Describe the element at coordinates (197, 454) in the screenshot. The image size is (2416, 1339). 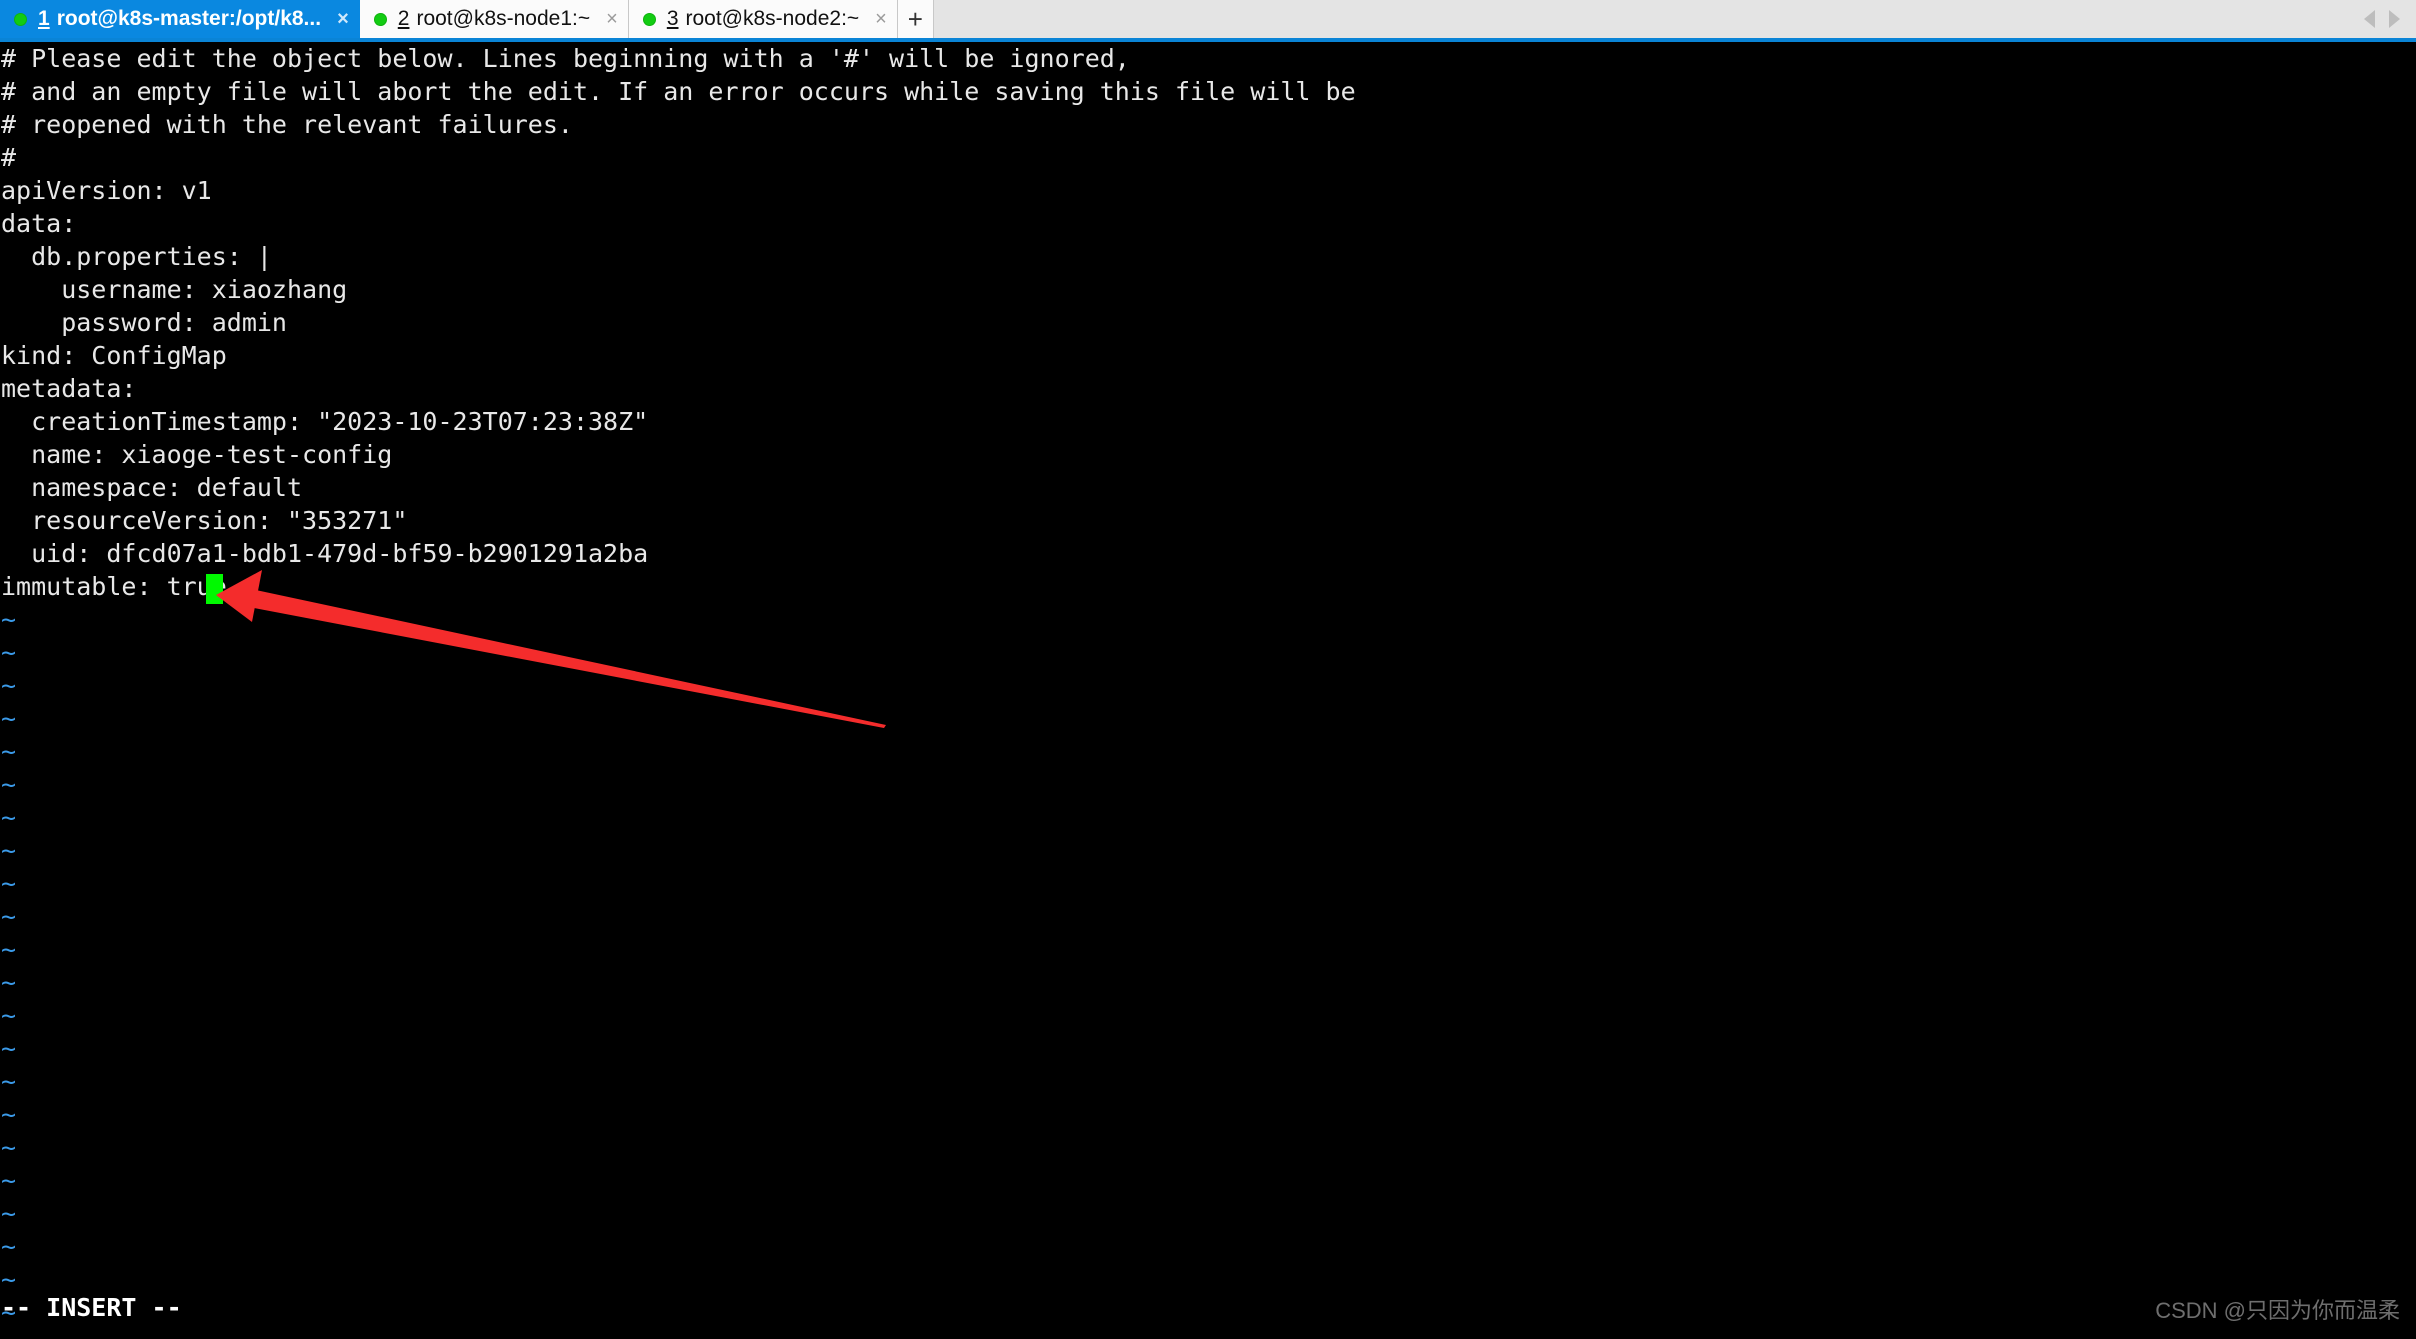
I see `terminal-line: name: xiaoge-test-config` at that location.